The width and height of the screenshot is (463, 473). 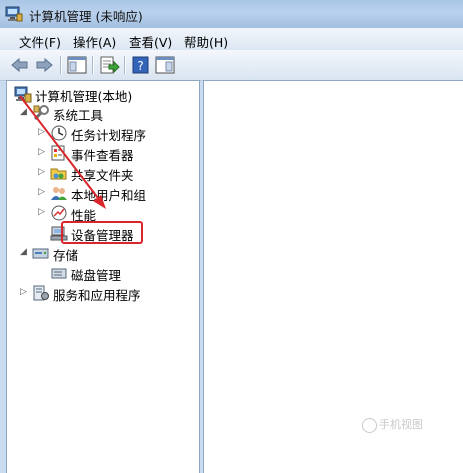 What do you see at coordinates (59, 193) in the screenshot?
I see `users-icon` at bounding box center [59, 193].